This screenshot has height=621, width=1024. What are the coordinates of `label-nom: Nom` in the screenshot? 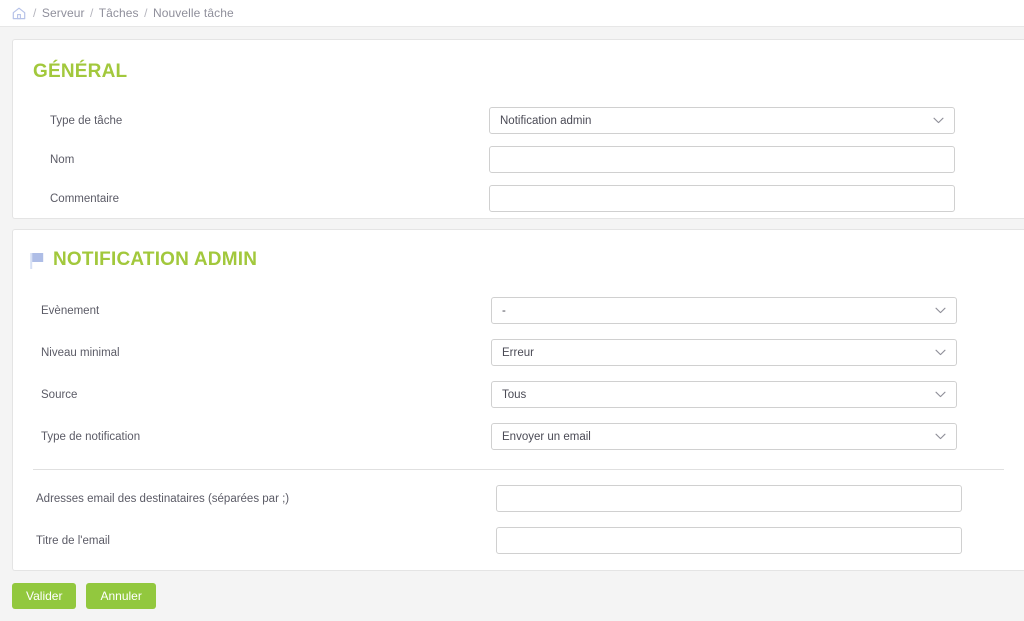 It's located at (62, 159).